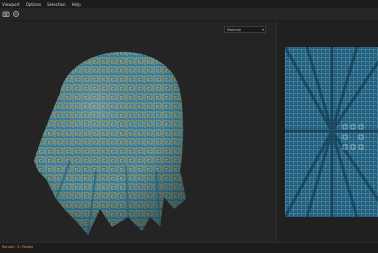 The image size is (378, 253). What do you see at coordinates (234, 29) in the screenshot?
I see `material-select-value: Material` at bounding box center [234, 29].